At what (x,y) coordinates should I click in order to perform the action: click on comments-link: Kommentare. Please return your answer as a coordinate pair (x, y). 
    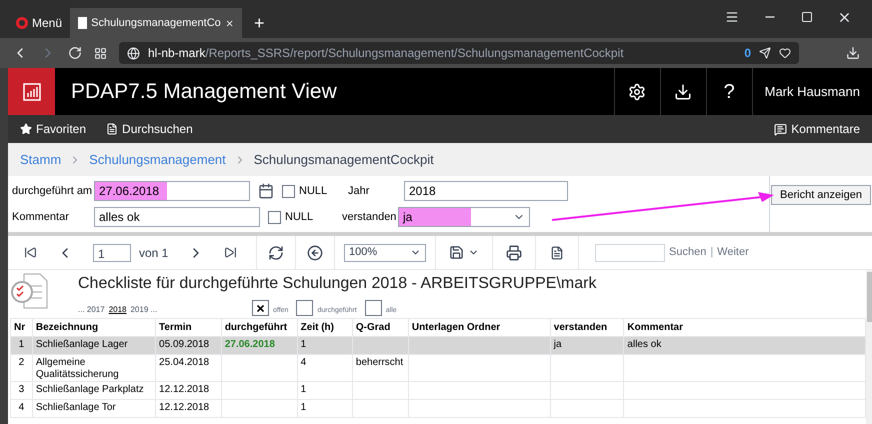
    Looking at the image, I should click on (817, 129).